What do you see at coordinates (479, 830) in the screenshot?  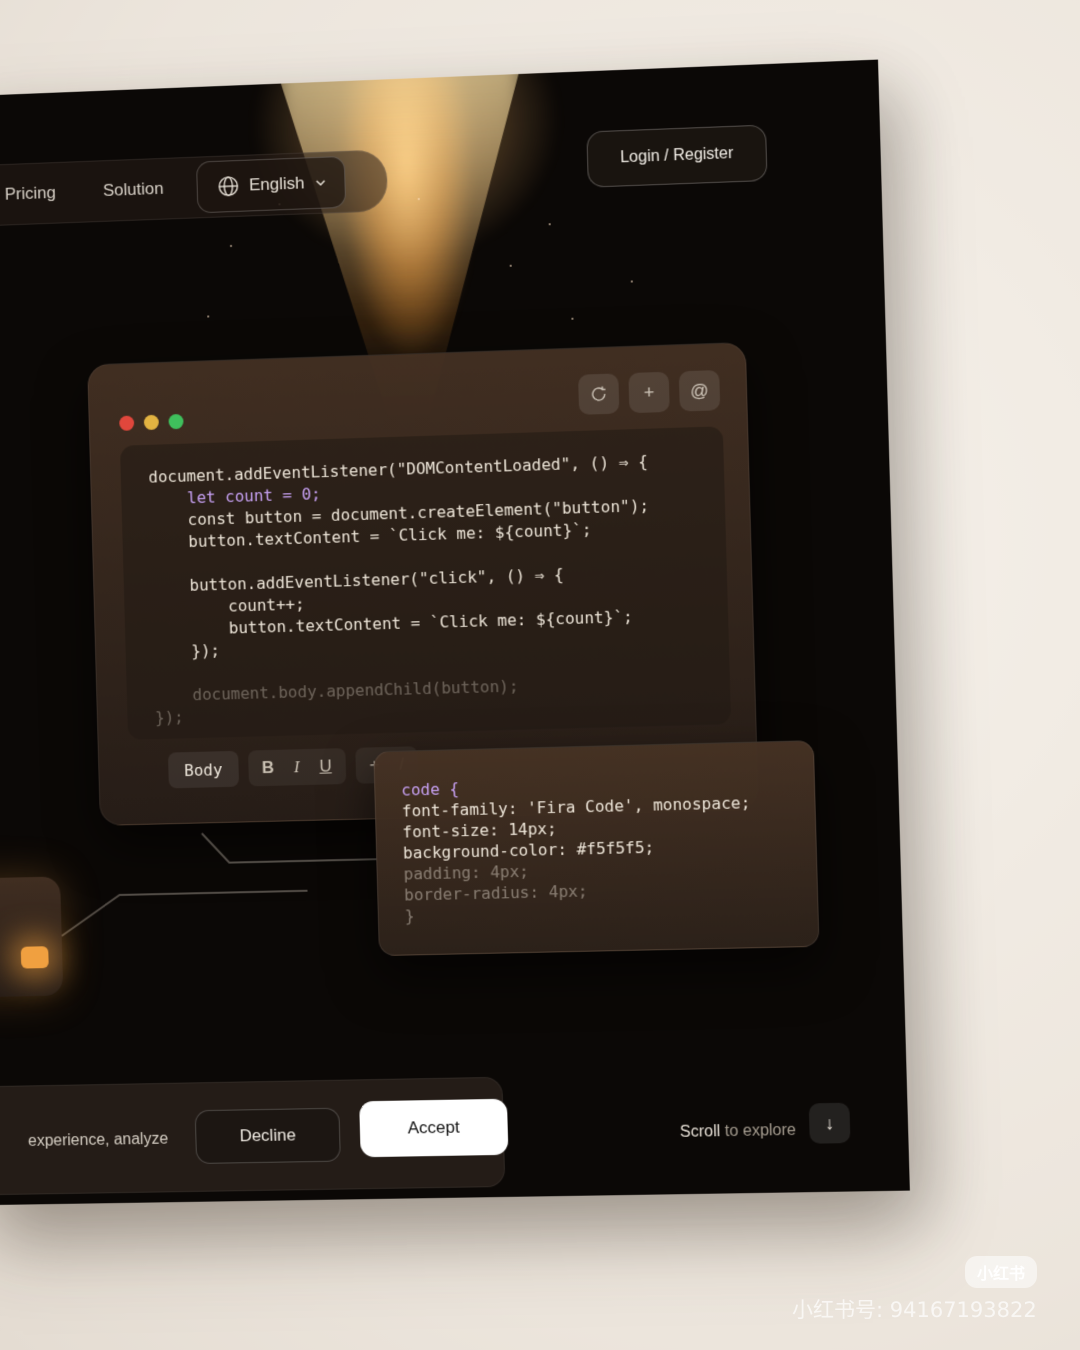 I see `css-line: font-size: 14px;` at bounding box center [479, 830].